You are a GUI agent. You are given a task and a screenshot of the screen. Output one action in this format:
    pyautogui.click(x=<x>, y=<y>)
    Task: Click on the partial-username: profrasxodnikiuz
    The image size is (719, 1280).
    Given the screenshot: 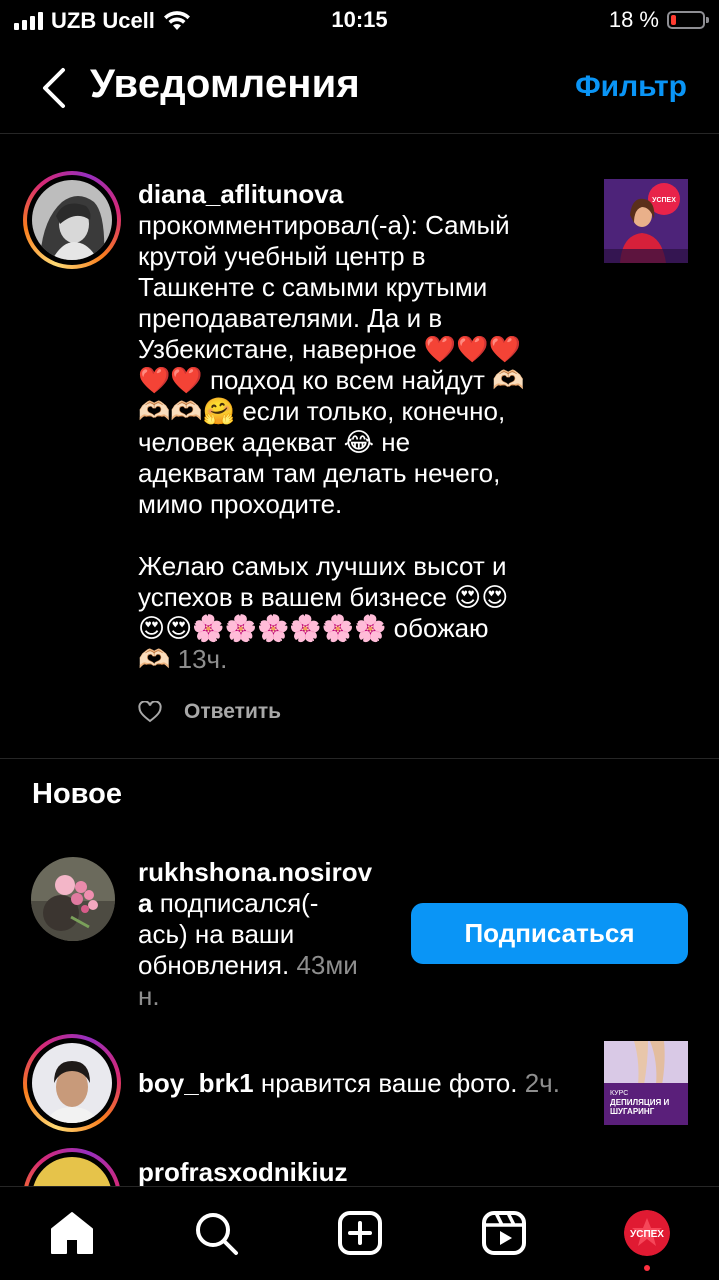 What is the action you would take?
    pyautogui.click(x=242, y=1172)
    